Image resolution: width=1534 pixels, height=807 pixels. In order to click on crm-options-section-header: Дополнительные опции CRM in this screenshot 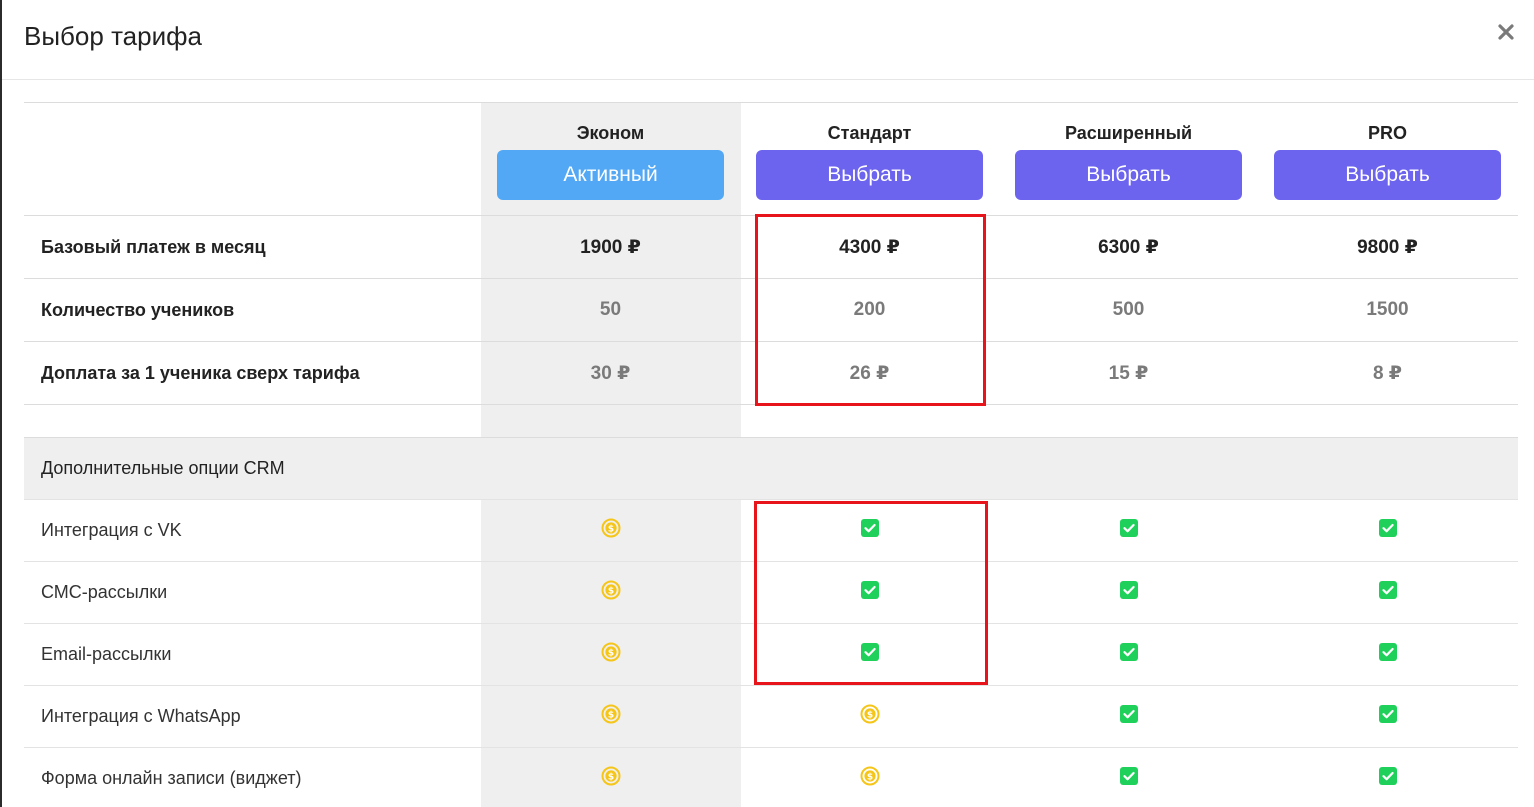, I will do `click(771, 468)`.